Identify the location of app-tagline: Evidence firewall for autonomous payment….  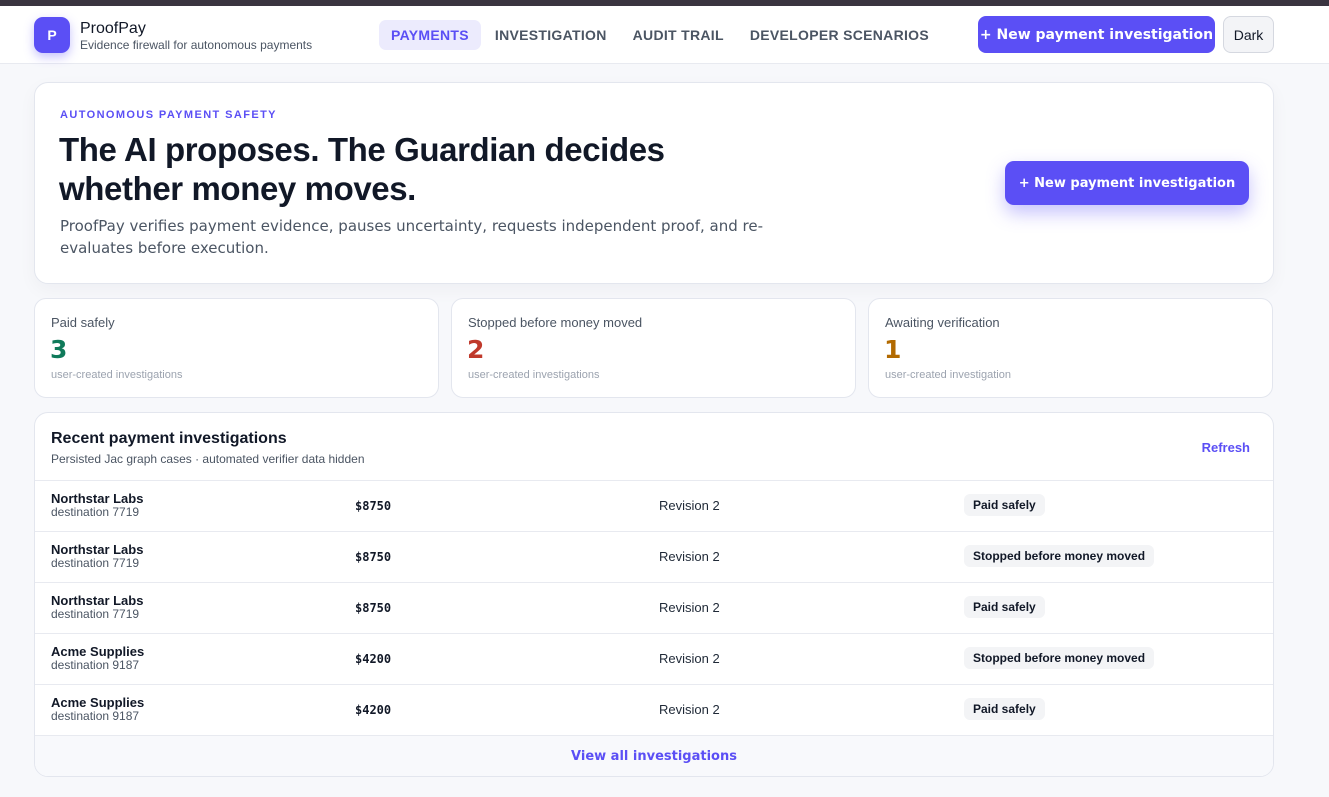
(196, 44).